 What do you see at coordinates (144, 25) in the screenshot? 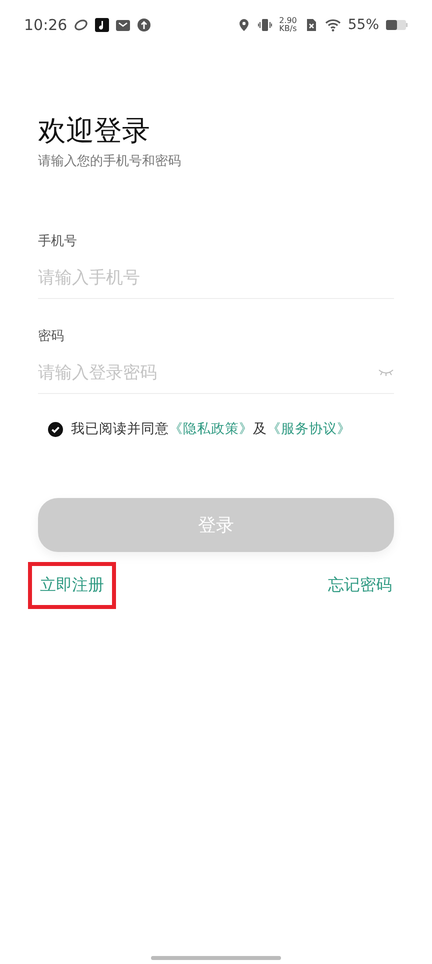
I see `upload-icon` at bounding box center [144, 25].